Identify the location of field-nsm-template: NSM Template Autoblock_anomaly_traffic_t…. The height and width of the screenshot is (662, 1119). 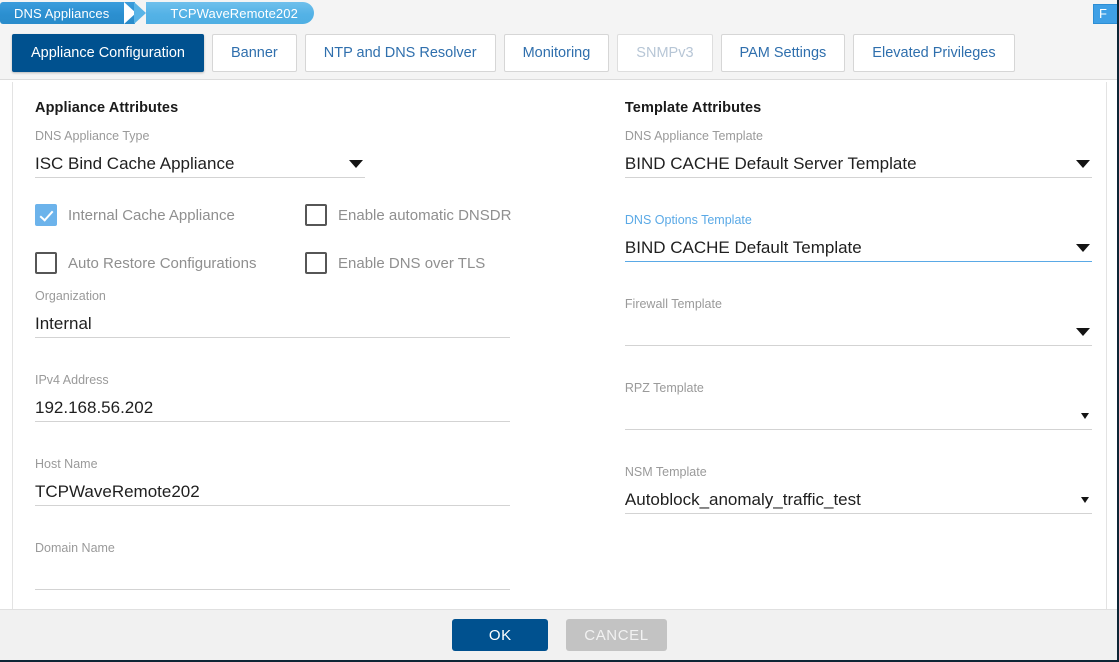
(865, 489).